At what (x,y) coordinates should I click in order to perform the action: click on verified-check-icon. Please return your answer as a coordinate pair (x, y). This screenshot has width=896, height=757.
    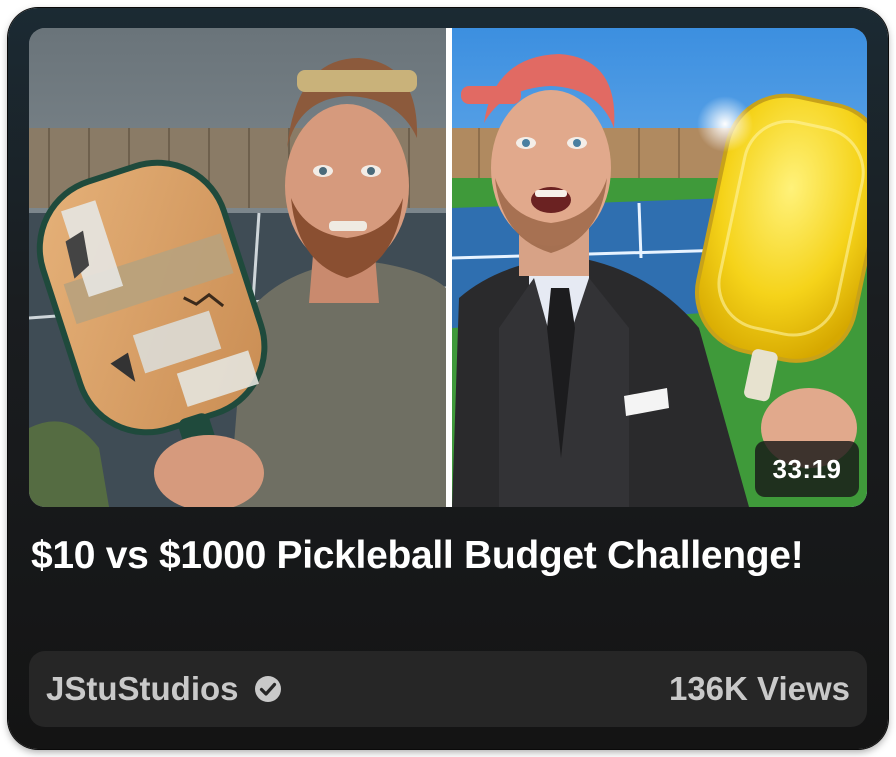
    Looking at the image, I should click on (267, 689).